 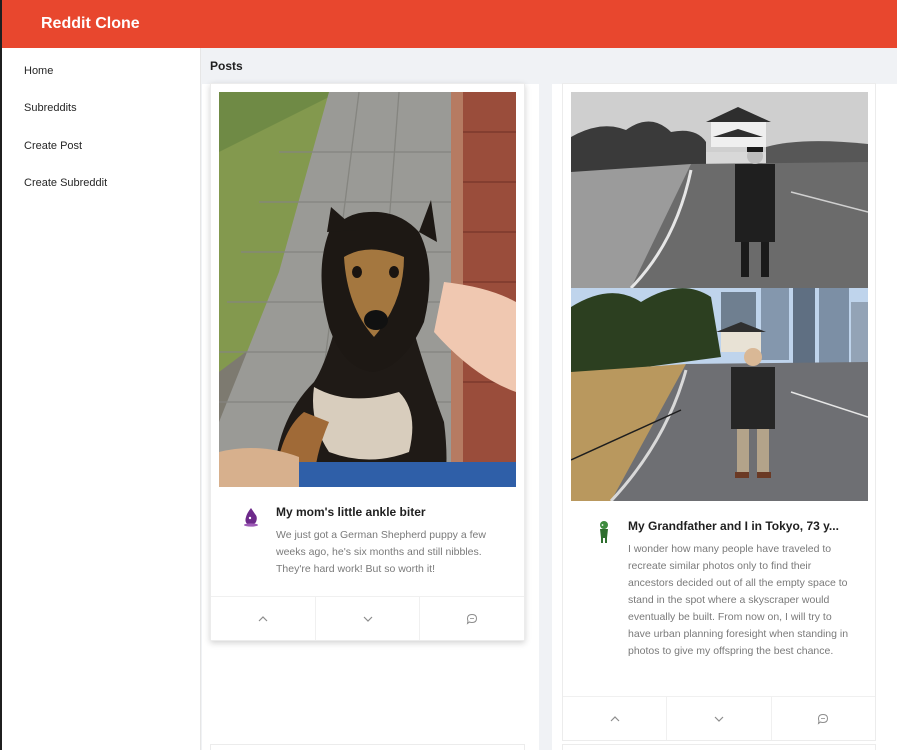 I want to click on sidebar-item-create-subreddit: Create Subreddit, so click(x=65, y=183).